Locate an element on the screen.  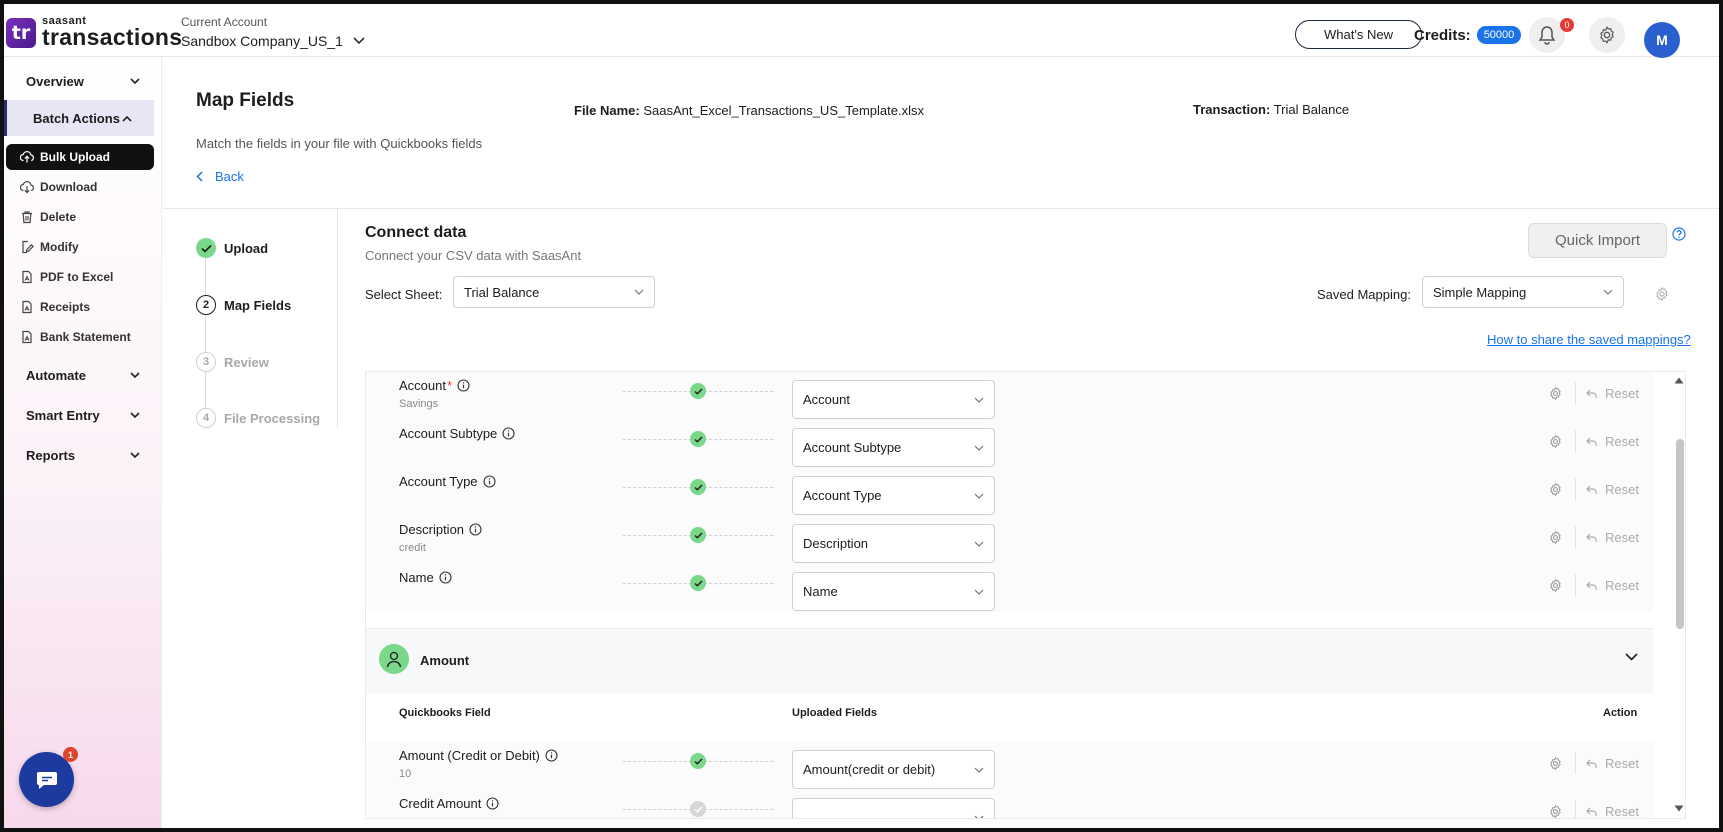
bank-statement-icon is located at coordinates (27, 337).